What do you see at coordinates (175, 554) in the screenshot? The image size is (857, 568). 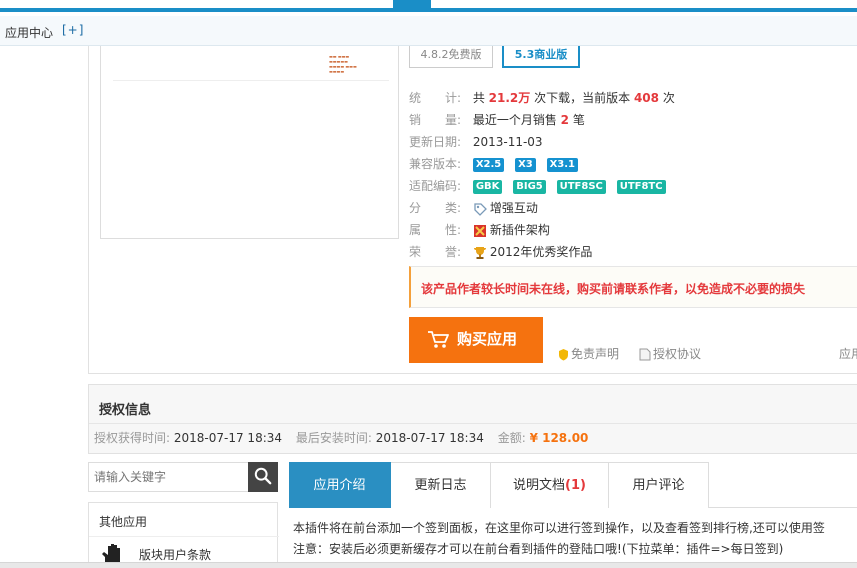 I see `other-app-item: 版块用户条款` at bounding box center [175, 554].